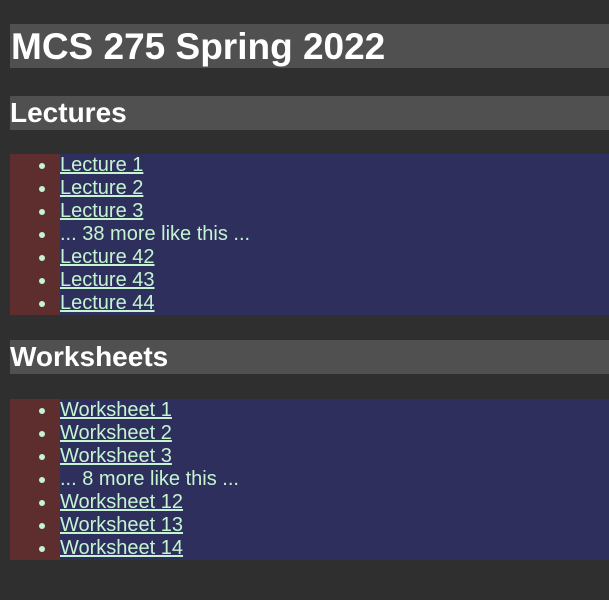  I want to click on list-item: Lecture 43, so click(324, 280).